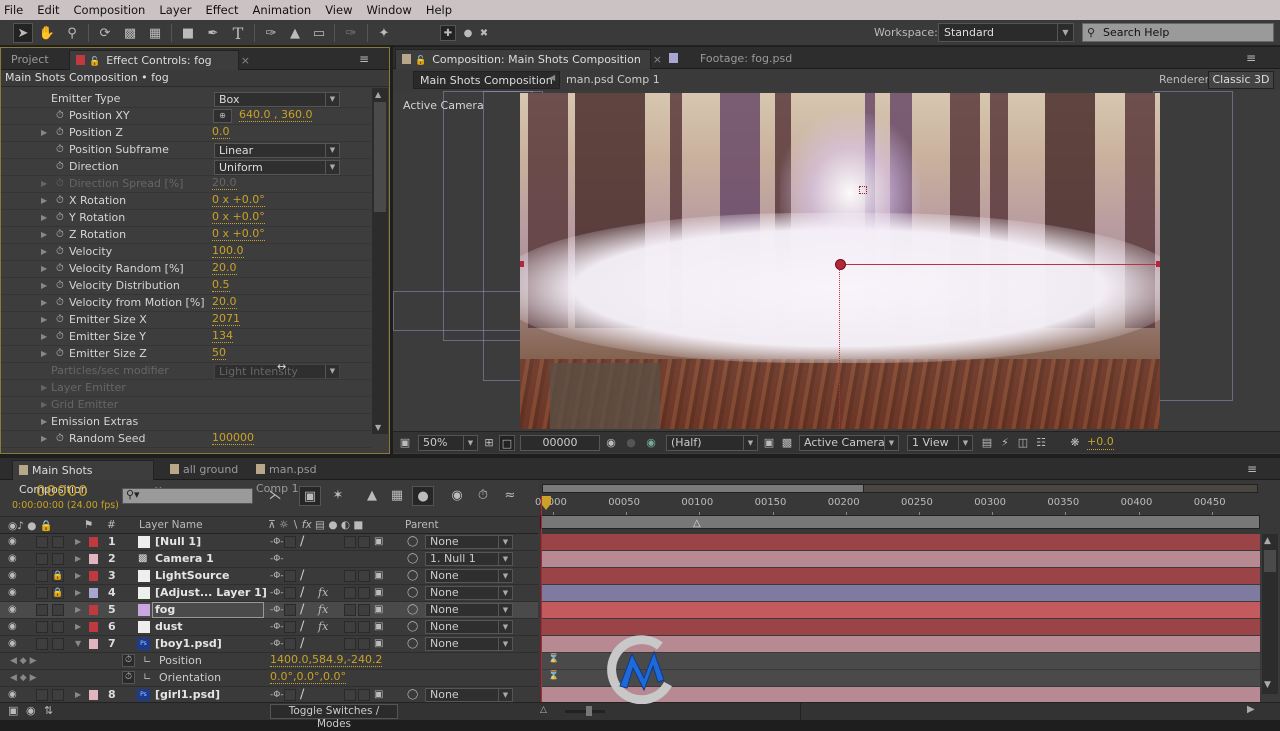  What do you see at coordinates (221, 285) in the screenshot?
I see `property-value: 0.5` at bounding box center [221, 285].